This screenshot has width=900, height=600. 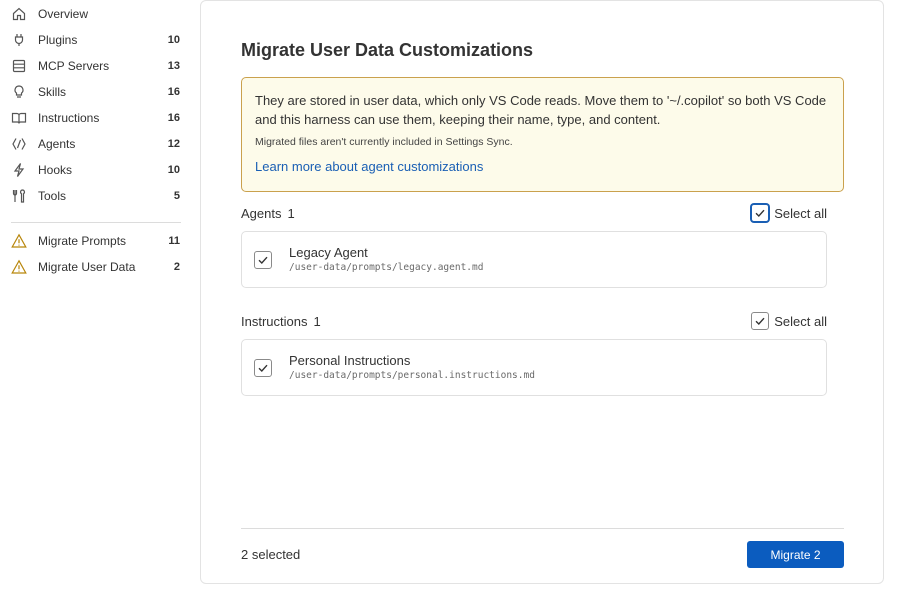 I want to click on item-name: Legacy Agent, so click(x=328, y=252).